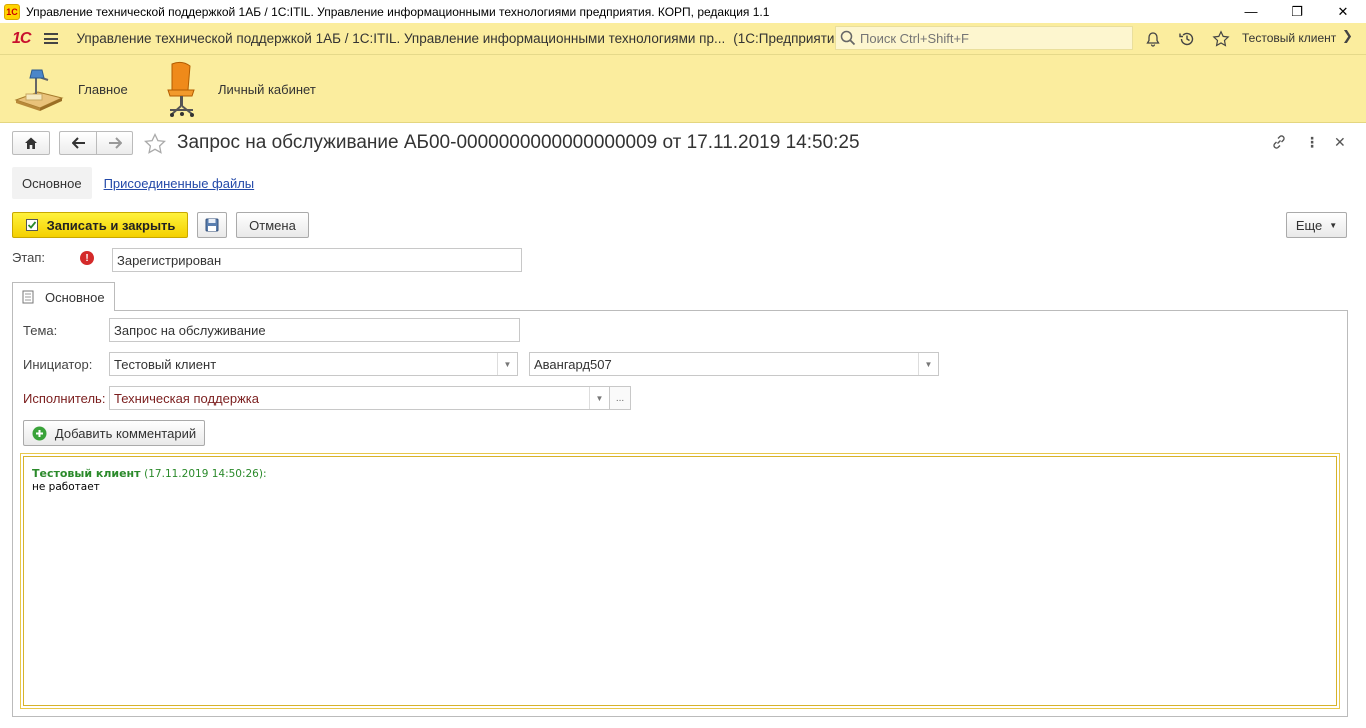  I want to click on warning-icon: !, so click(87, 258).